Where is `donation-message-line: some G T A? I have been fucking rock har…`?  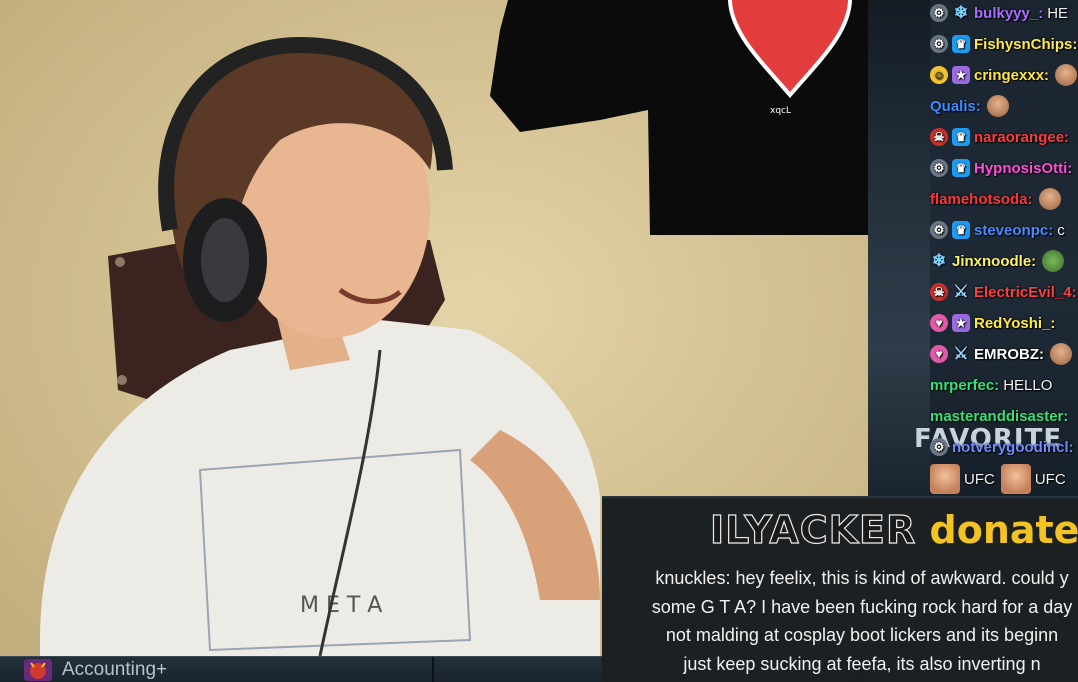
donation-message-line: some G T A? I have been fucking rock har… is located at coordinates (862, 606).